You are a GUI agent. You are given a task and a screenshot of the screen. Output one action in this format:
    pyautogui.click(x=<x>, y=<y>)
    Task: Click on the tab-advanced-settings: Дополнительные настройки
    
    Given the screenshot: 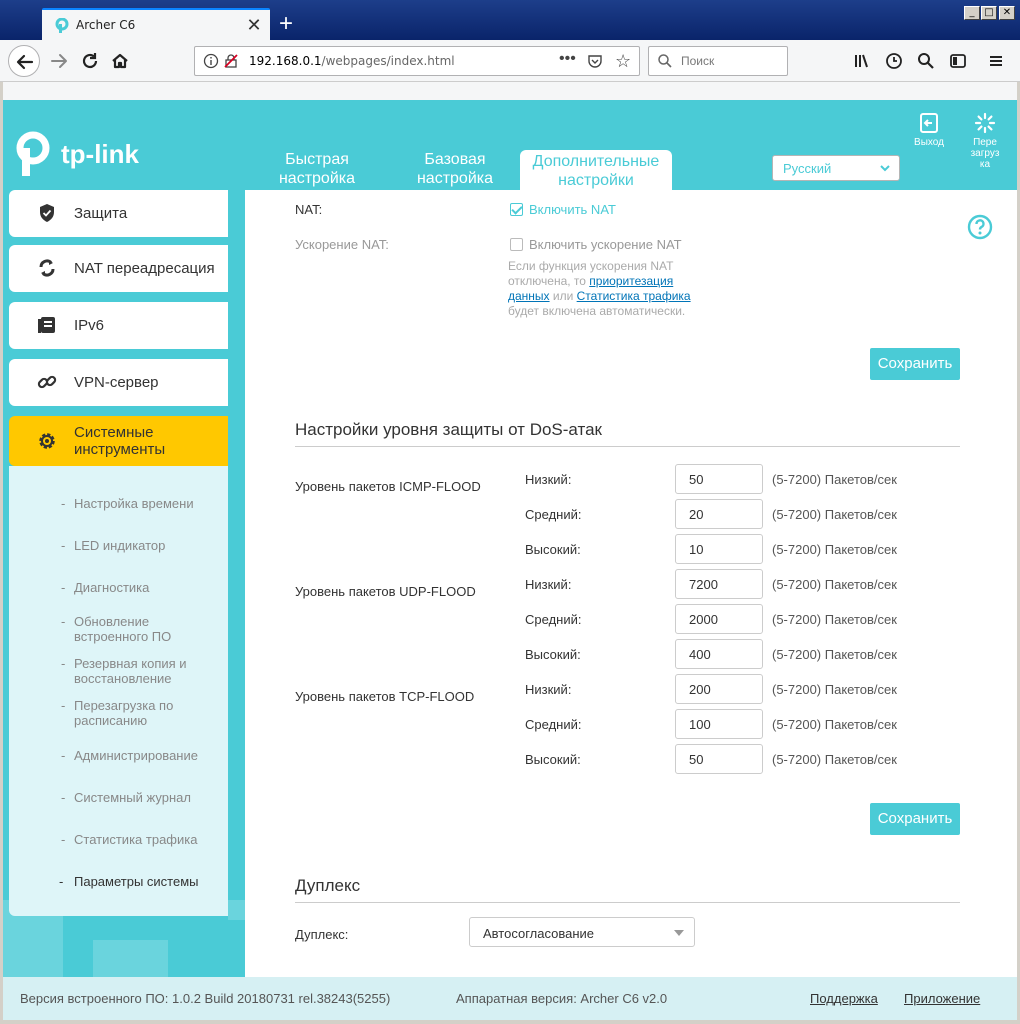 What is the action you would take?
    pyautogui.click(x=596, y=170)
    